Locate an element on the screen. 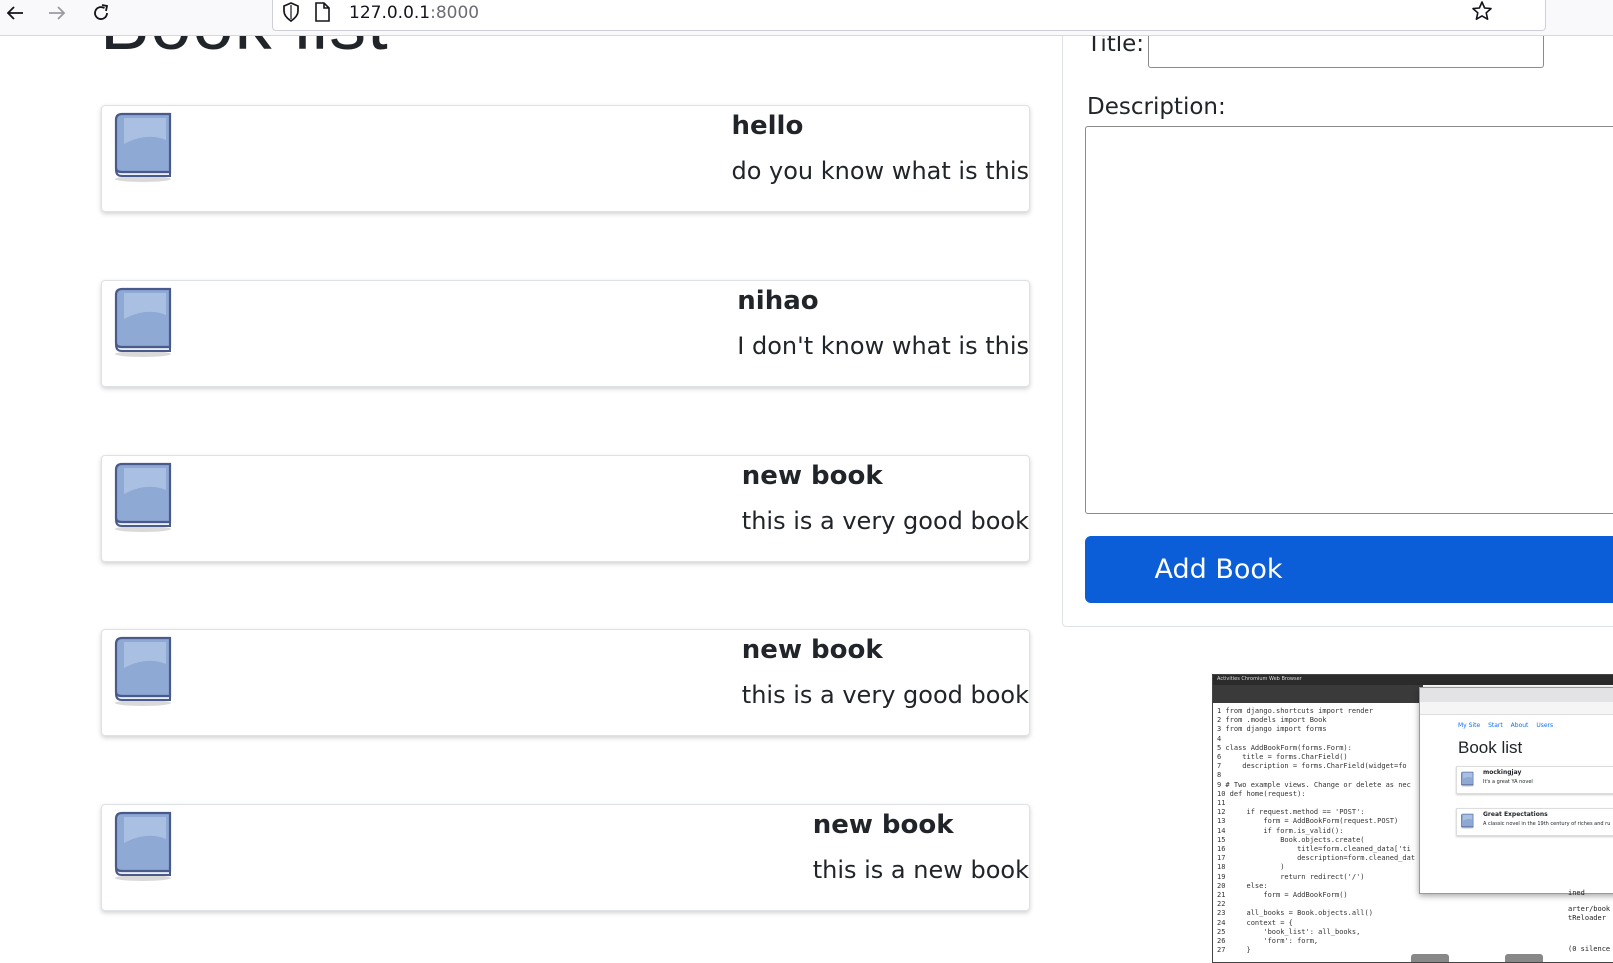 The width and height of the screenshot is (1613, 963). thumbnail-nav-item: Start is located at coordinates (1495, 725).